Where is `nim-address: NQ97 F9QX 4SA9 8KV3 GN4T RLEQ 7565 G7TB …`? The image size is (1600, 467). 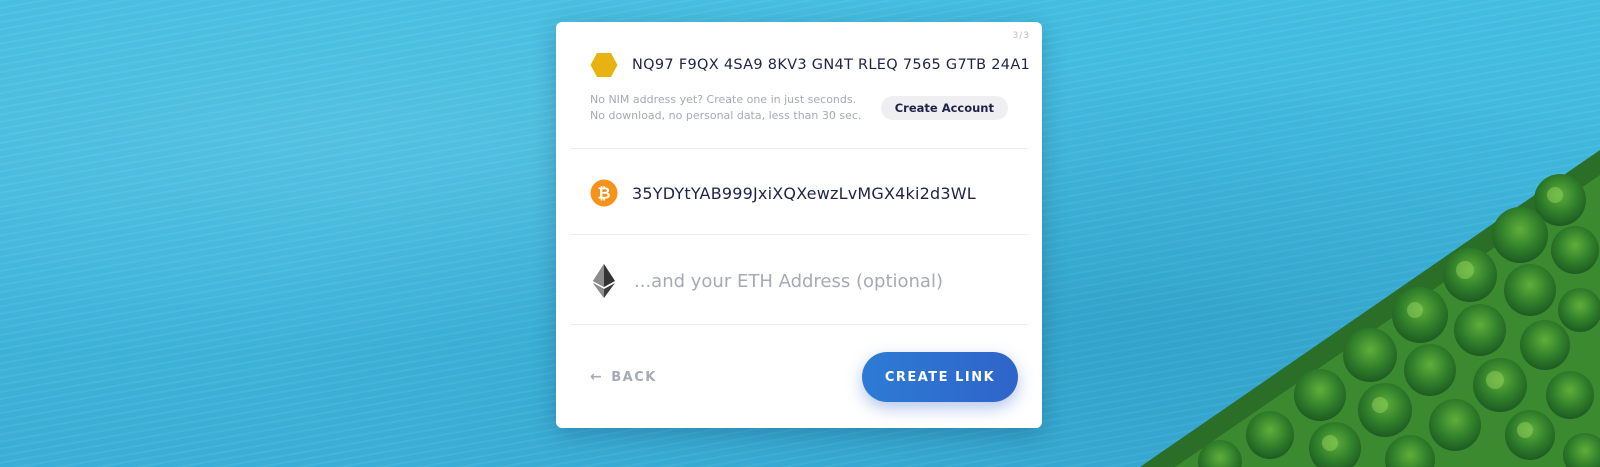 nim-address: NQ97 F9QX 4SA9 8KV3 GN4T RLEQ 7565 G7TB … is located at coordinates (831, 65).